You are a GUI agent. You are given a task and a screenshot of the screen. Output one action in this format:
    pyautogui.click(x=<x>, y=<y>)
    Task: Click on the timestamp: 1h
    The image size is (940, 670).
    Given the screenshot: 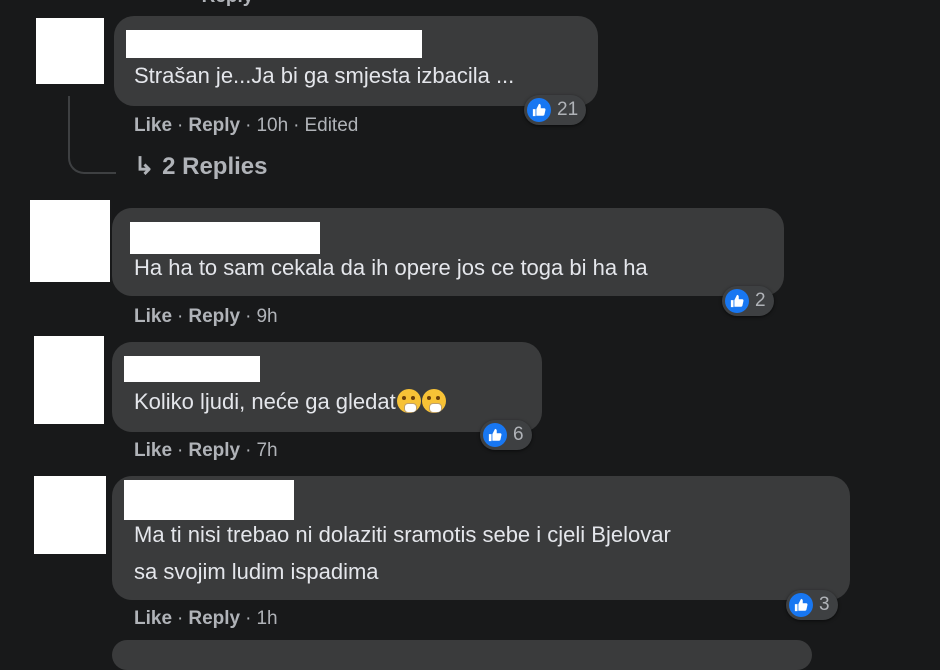 What is the action you would take?
    pyautogui.click(x=266, y=618)
    